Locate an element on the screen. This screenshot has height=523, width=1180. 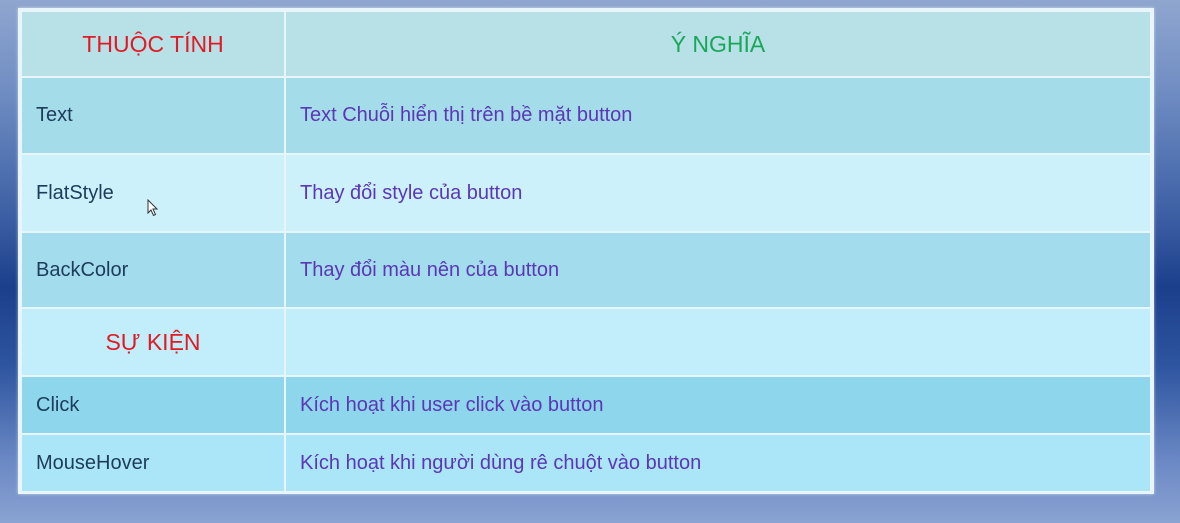
header-meaning: Ý NGHĨA is located at coordinates (718, 44).